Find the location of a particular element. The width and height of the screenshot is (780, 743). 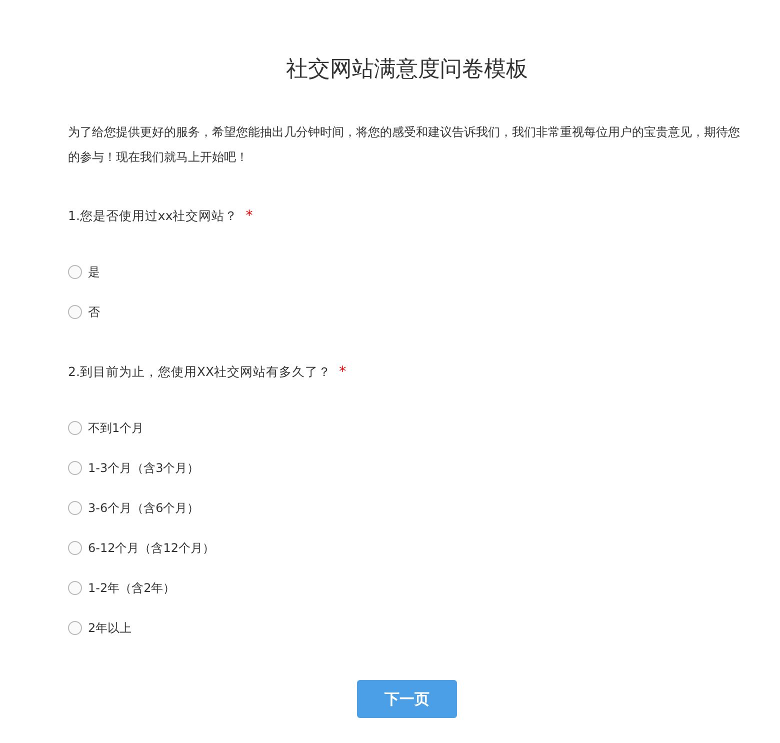

radio-option: 3-6个月（含6个月） is located at coordinates (134, 508).